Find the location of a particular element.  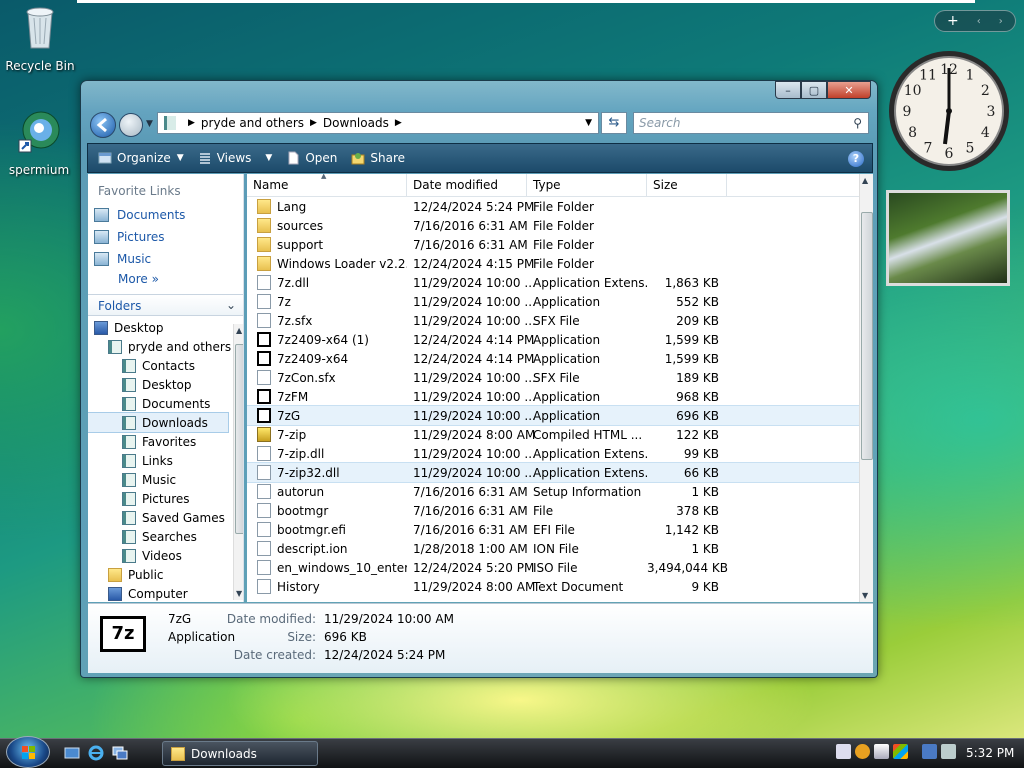

file-row: 7zG 11/29/2024 10:00 ... Application 696 KB is located at coordinates (560, 415).